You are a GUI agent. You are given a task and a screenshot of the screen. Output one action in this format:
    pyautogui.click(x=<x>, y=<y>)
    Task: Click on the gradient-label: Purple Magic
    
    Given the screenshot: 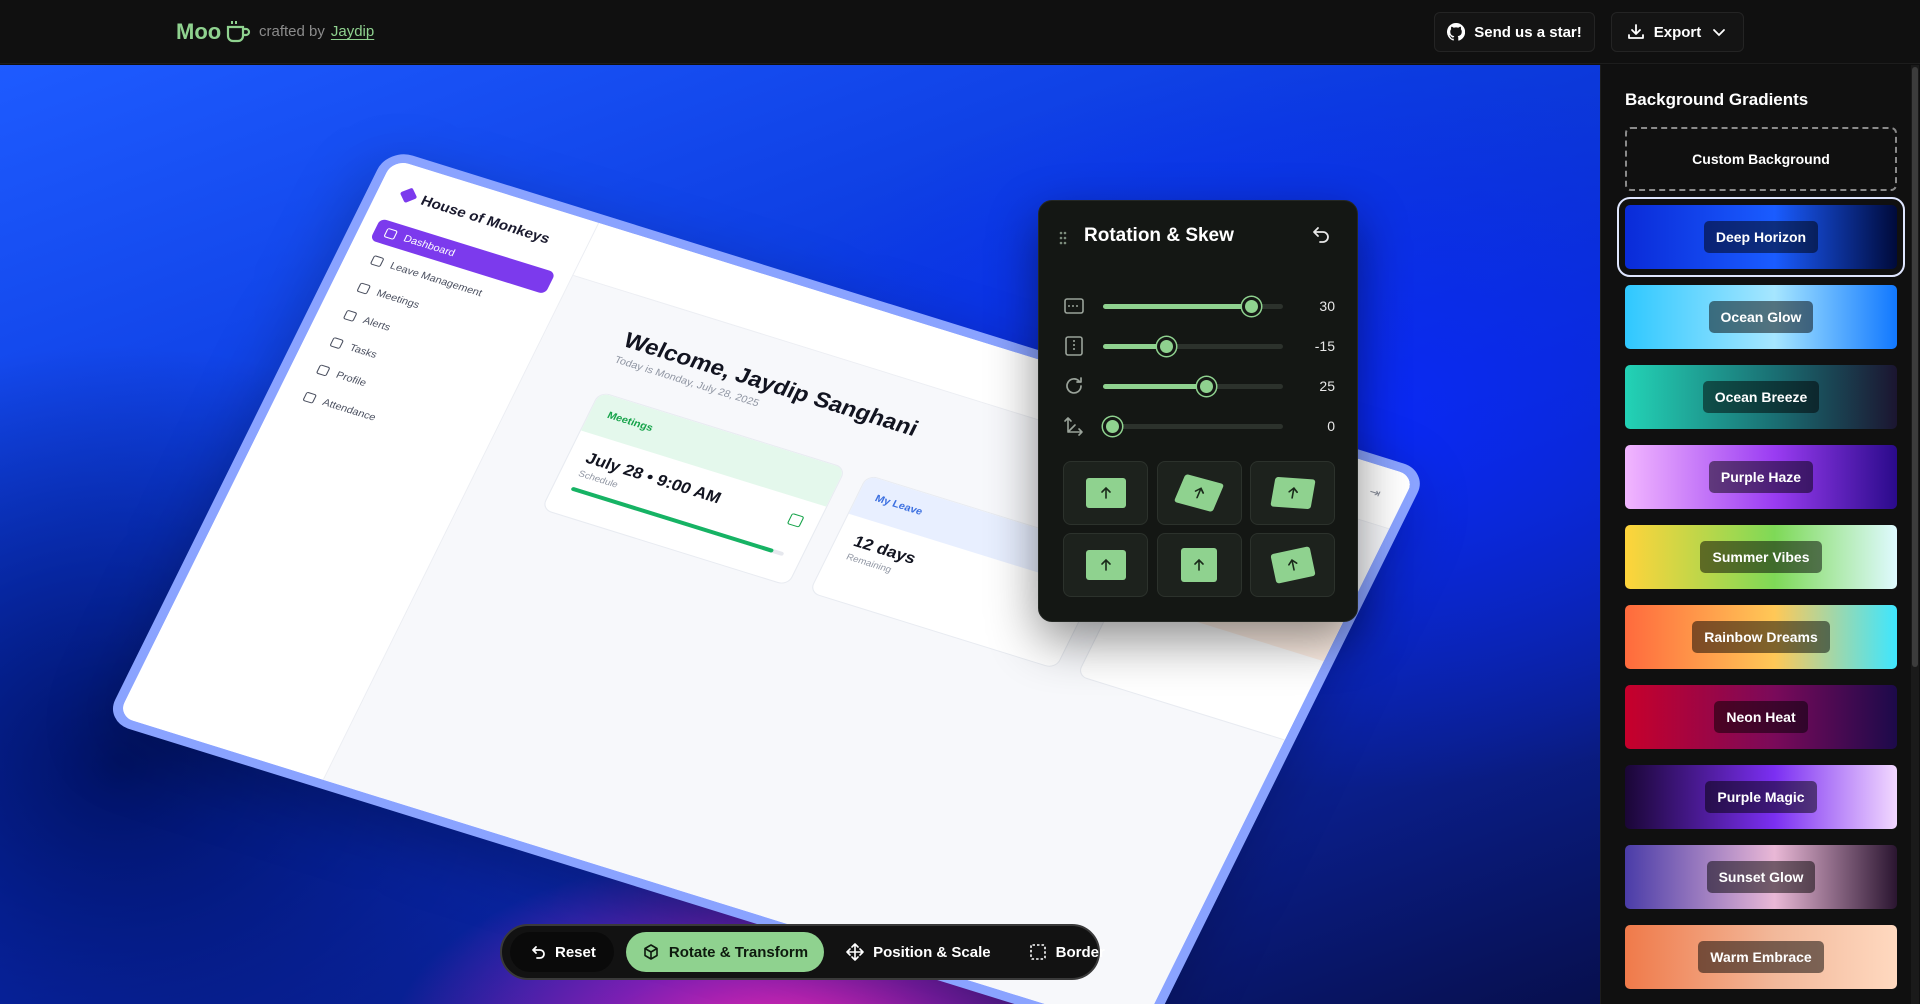 What is the action you would take?
    pyautogui.click(x=1761, y=797)
    